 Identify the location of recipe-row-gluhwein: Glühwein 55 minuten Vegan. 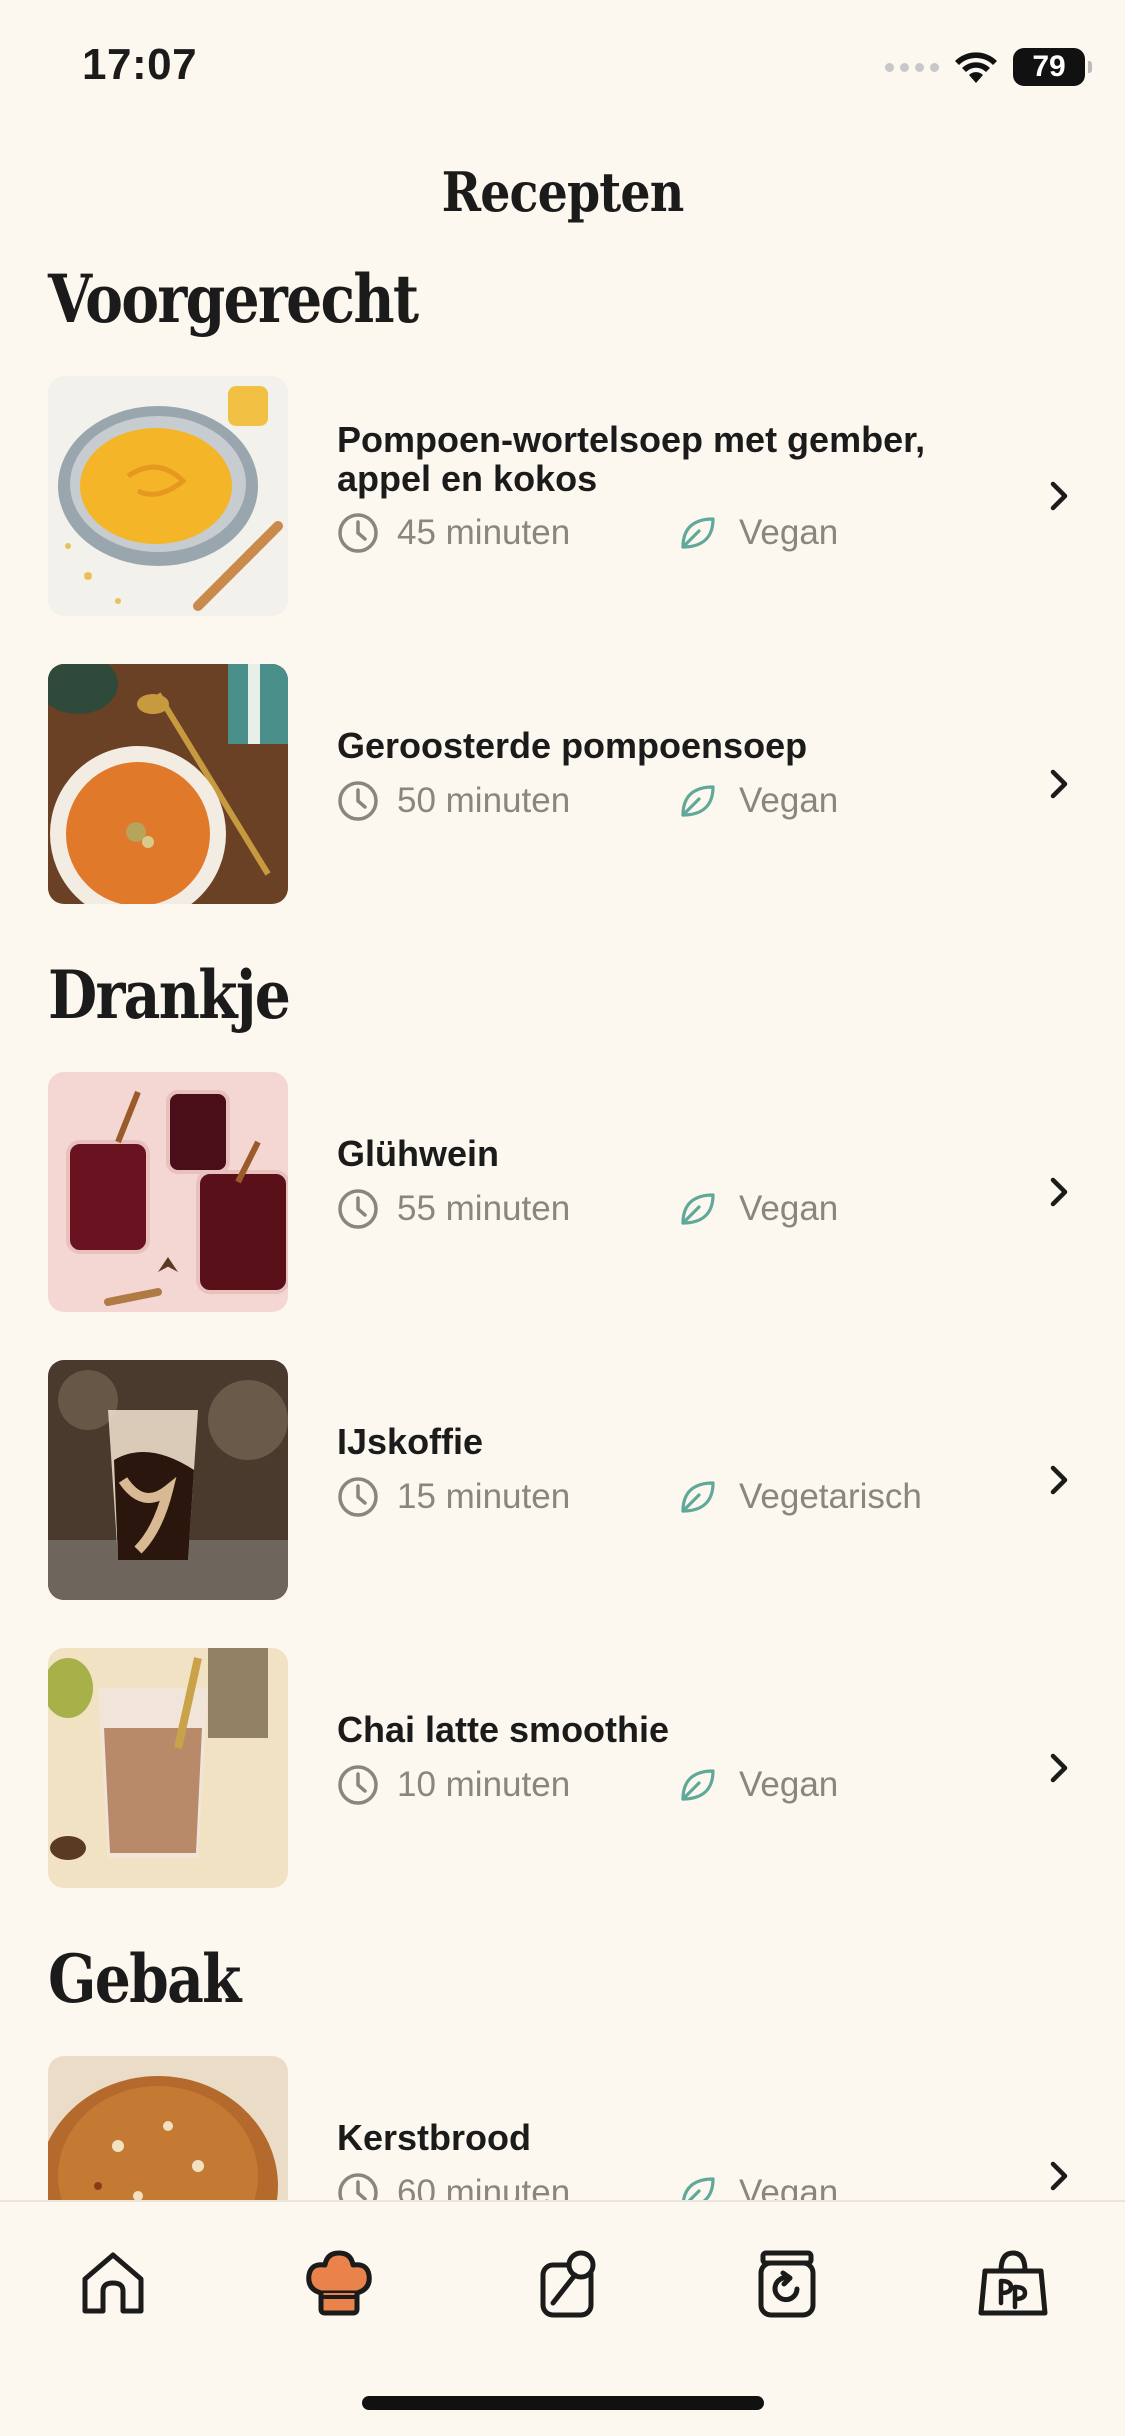
(562, 1192).